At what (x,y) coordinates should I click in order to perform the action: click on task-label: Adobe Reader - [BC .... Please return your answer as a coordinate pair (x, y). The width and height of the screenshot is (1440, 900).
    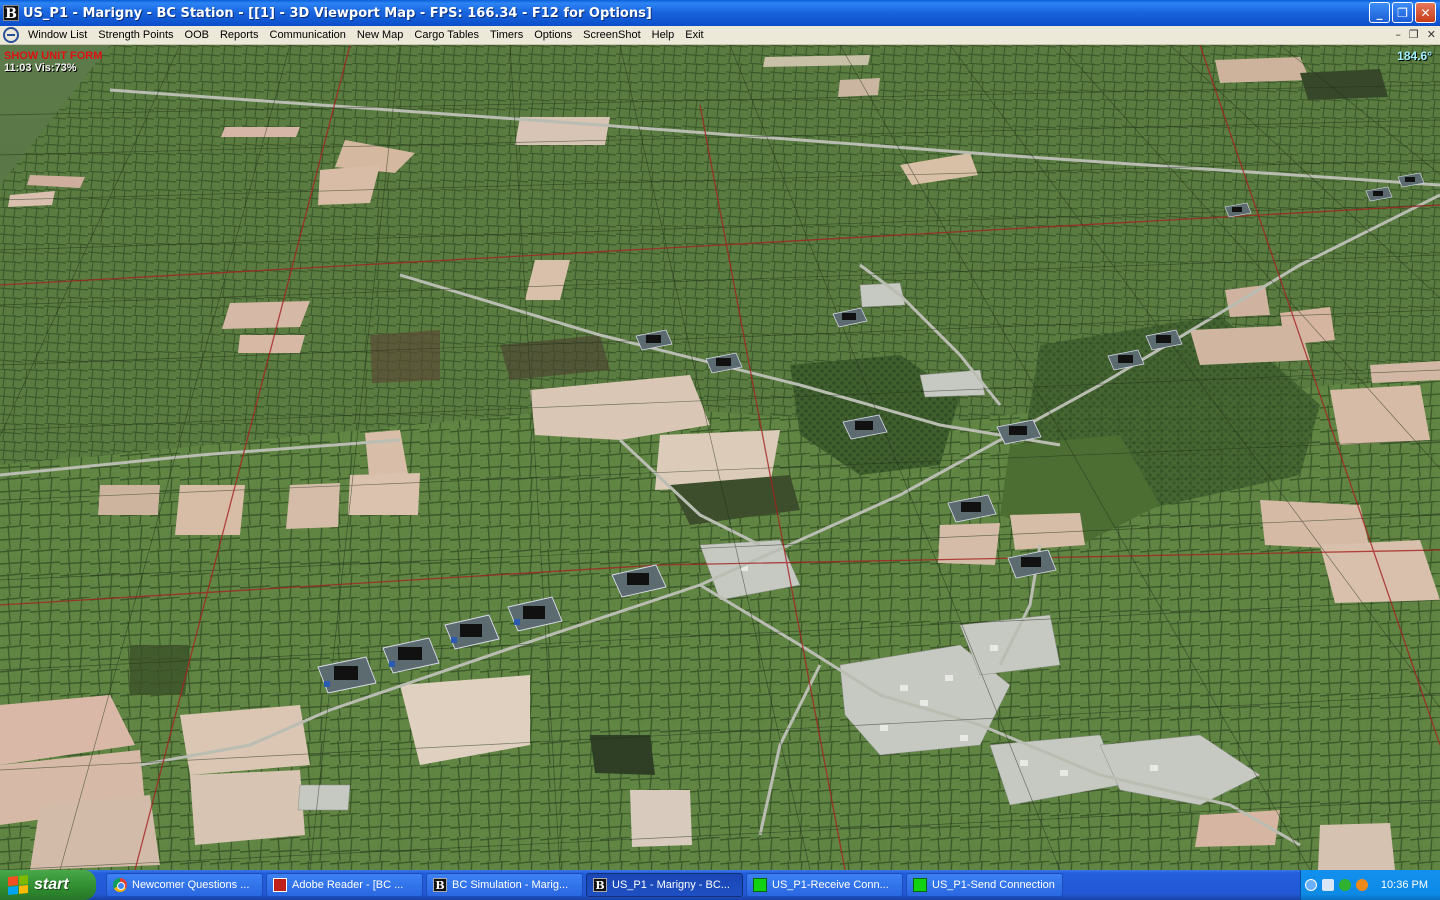
    Looking at the image, I should click on (348, 885).